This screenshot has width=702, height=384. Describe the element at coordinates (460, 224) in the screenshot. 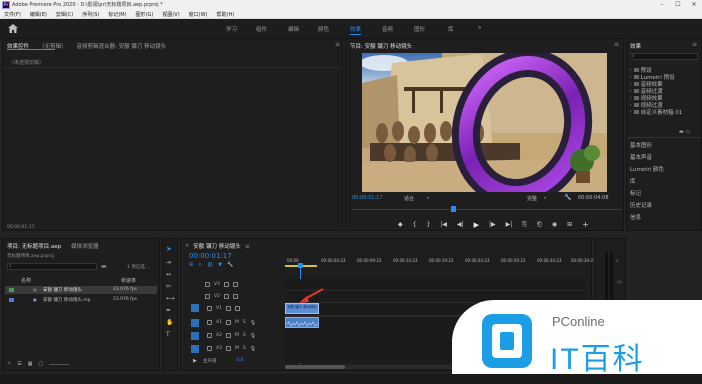

I see `step-back-icon: ◀|` at that location.